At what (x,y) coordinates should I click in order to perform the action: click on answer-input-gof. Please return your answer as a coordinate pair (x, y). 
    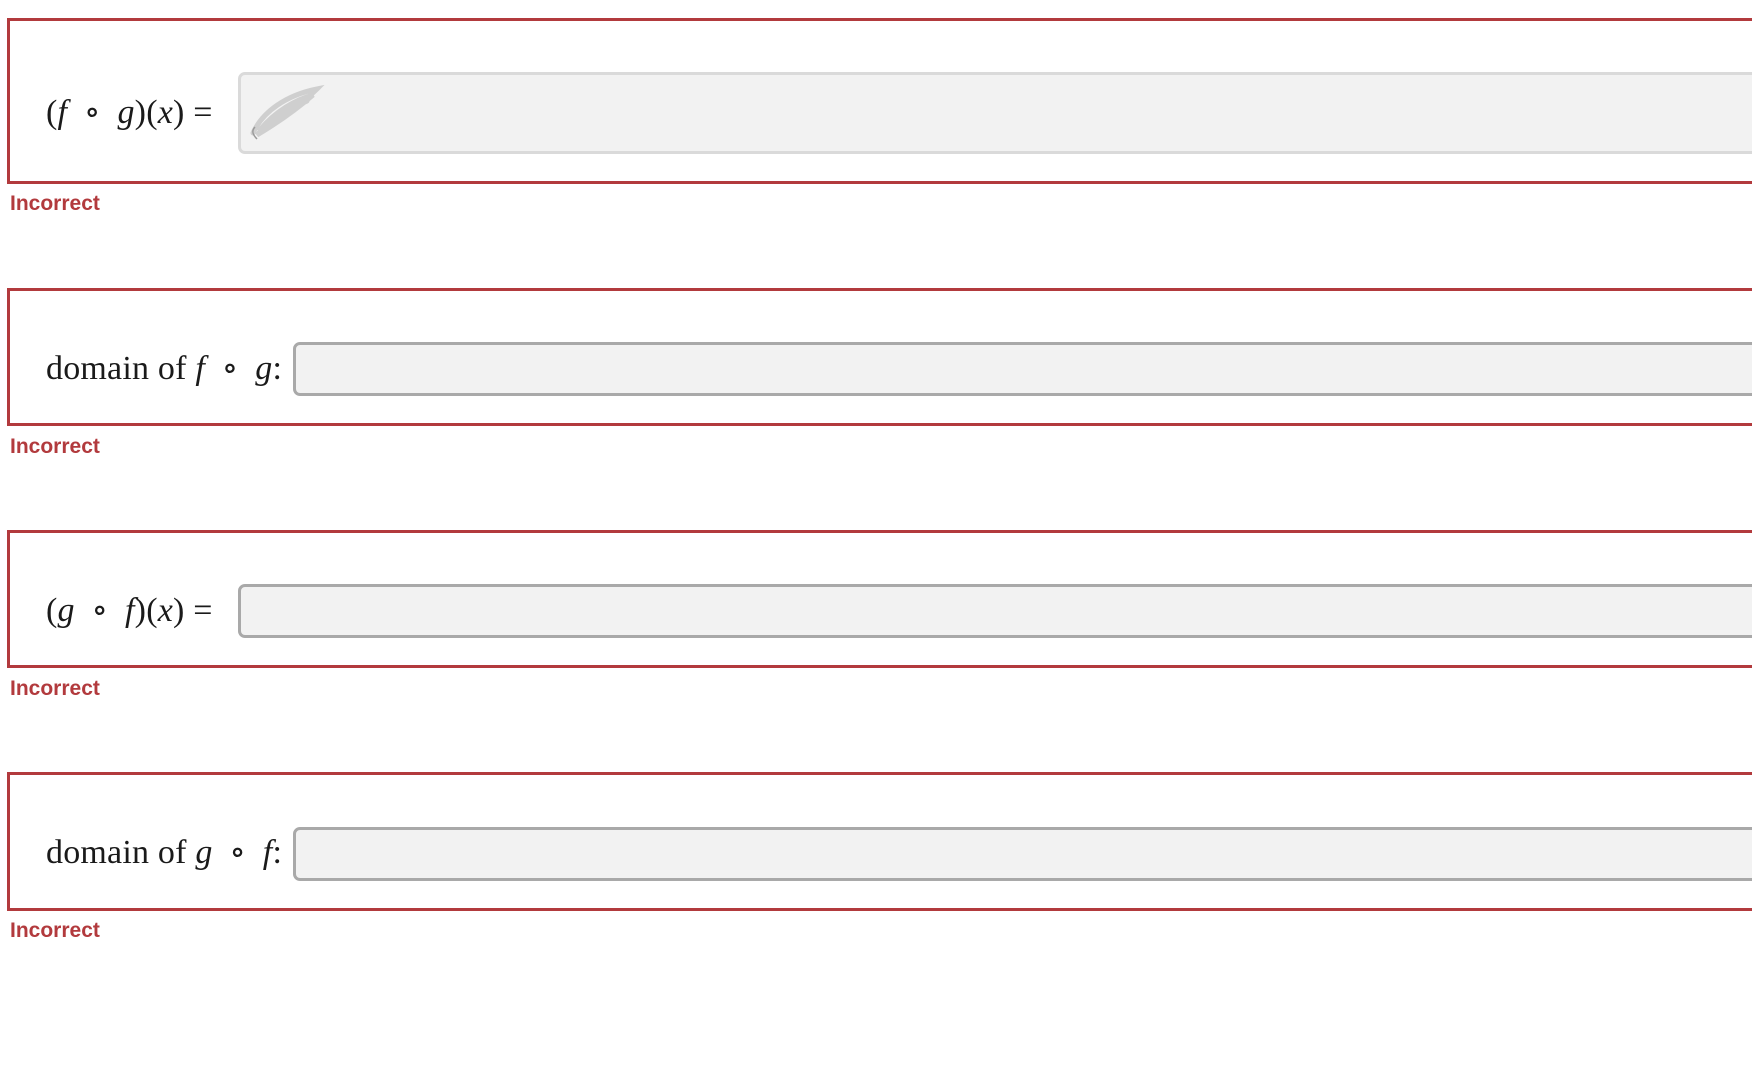
    Looking at the image, I should click on (995, 611).